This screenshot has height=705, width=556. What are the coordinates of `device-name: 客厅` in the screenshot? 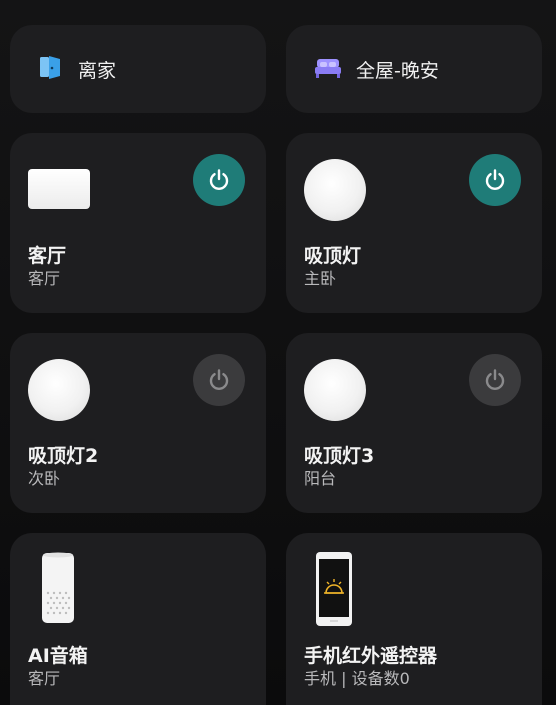 It's located at (47, 256).